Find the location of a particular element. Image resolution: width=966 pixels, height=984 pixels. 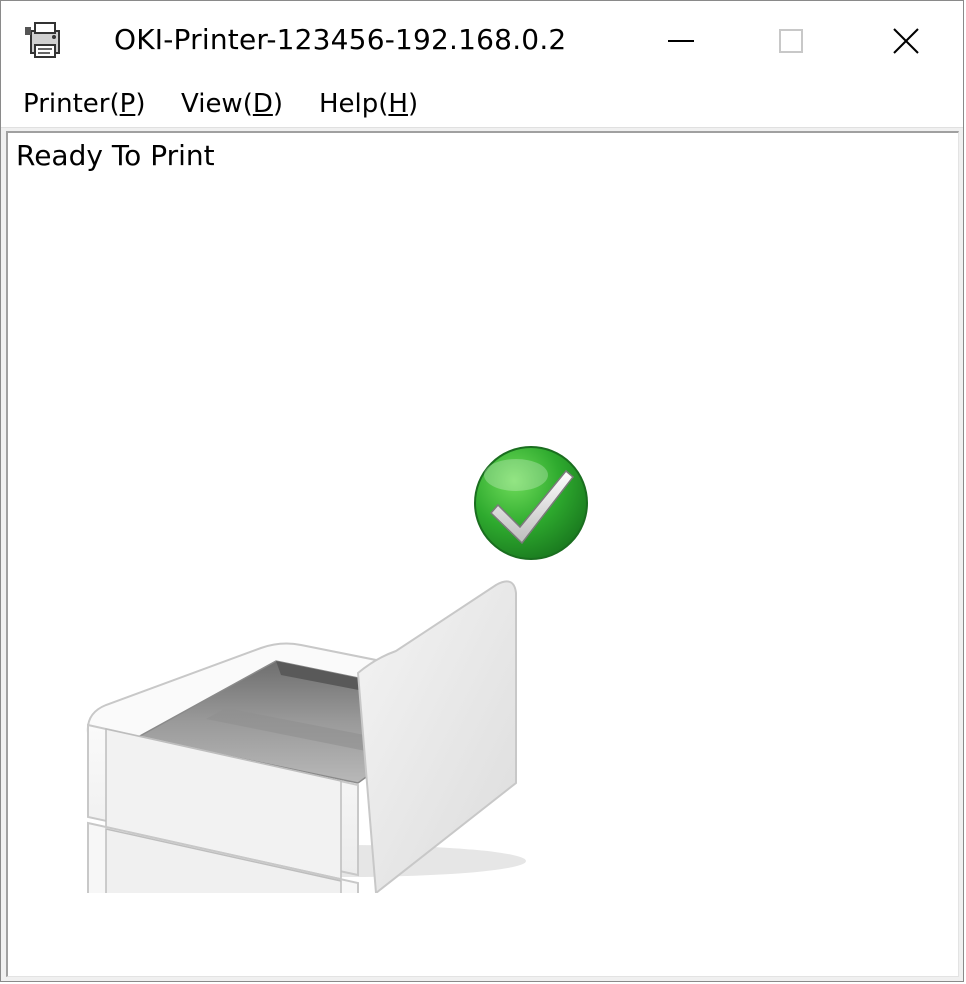

maximize-icon is located at coordinates (791, 41).